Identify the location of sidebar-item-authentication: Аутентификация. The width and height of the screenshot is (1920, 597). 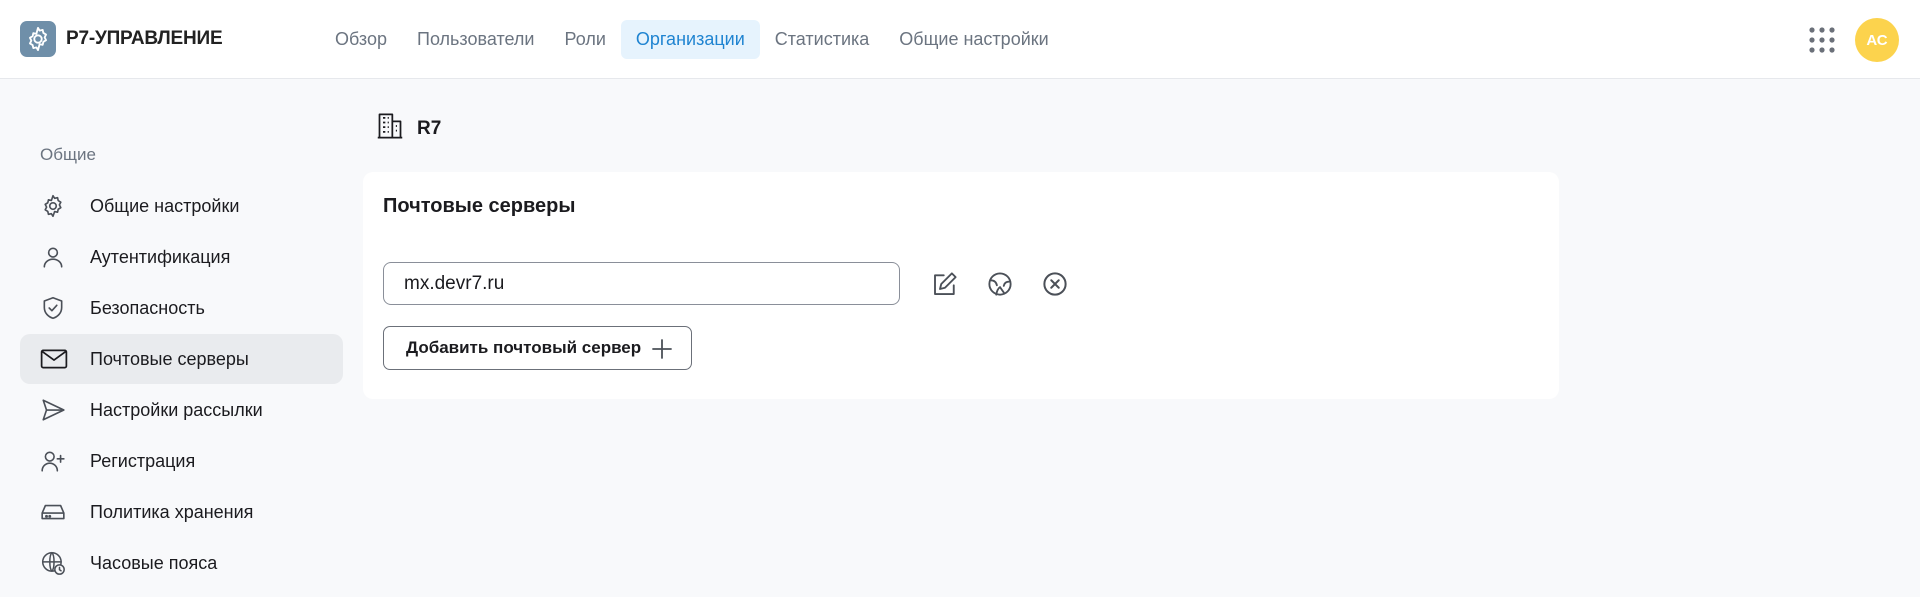
(181, 257).